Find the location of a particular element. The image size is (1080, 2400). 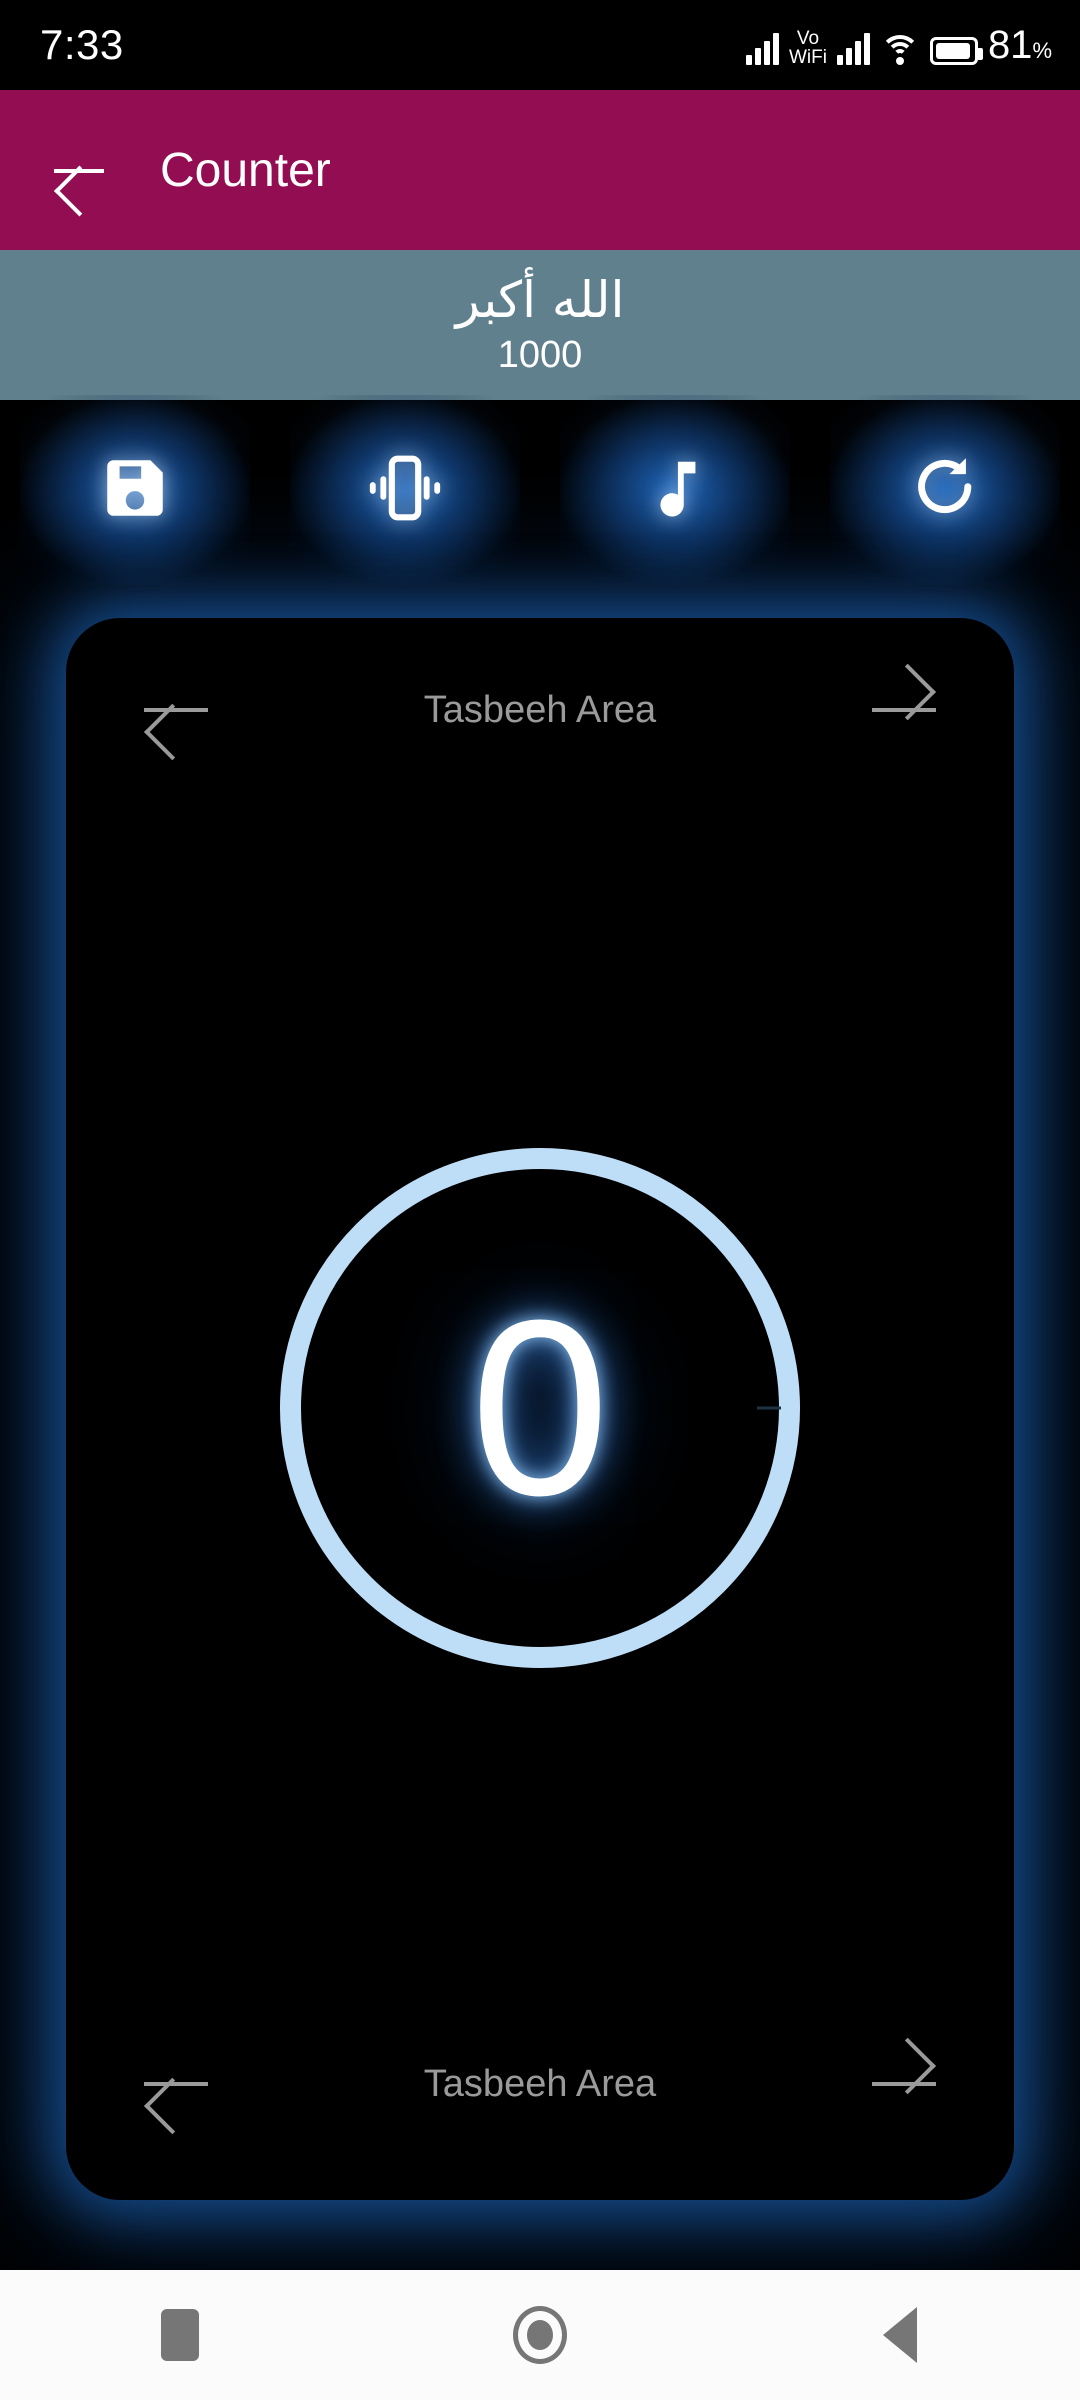

page-title: Counter is located at coordinates (245, 170).